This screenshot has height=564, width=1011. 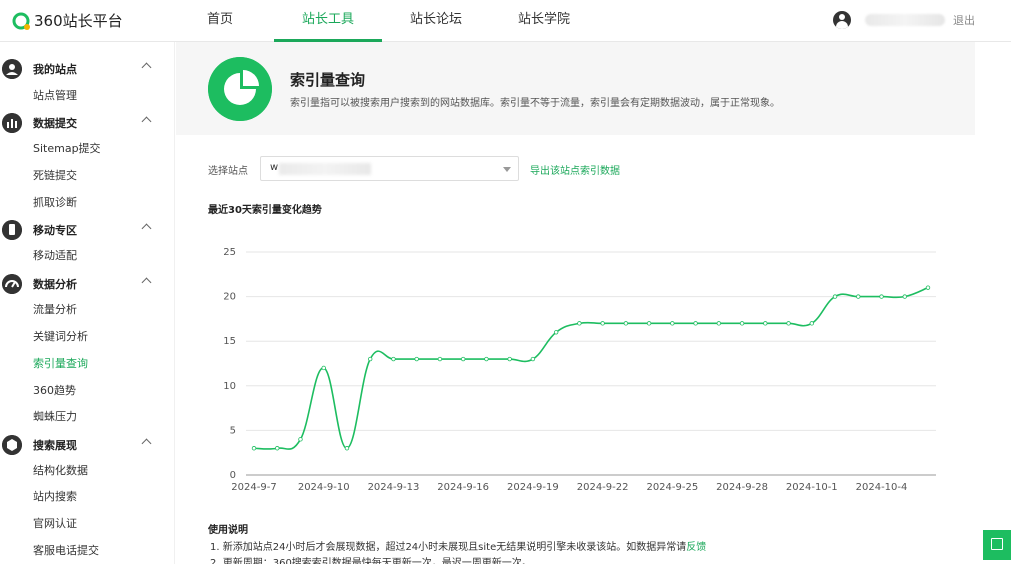 I want to click on logout-link: 退出, so click(x=964, y=20).